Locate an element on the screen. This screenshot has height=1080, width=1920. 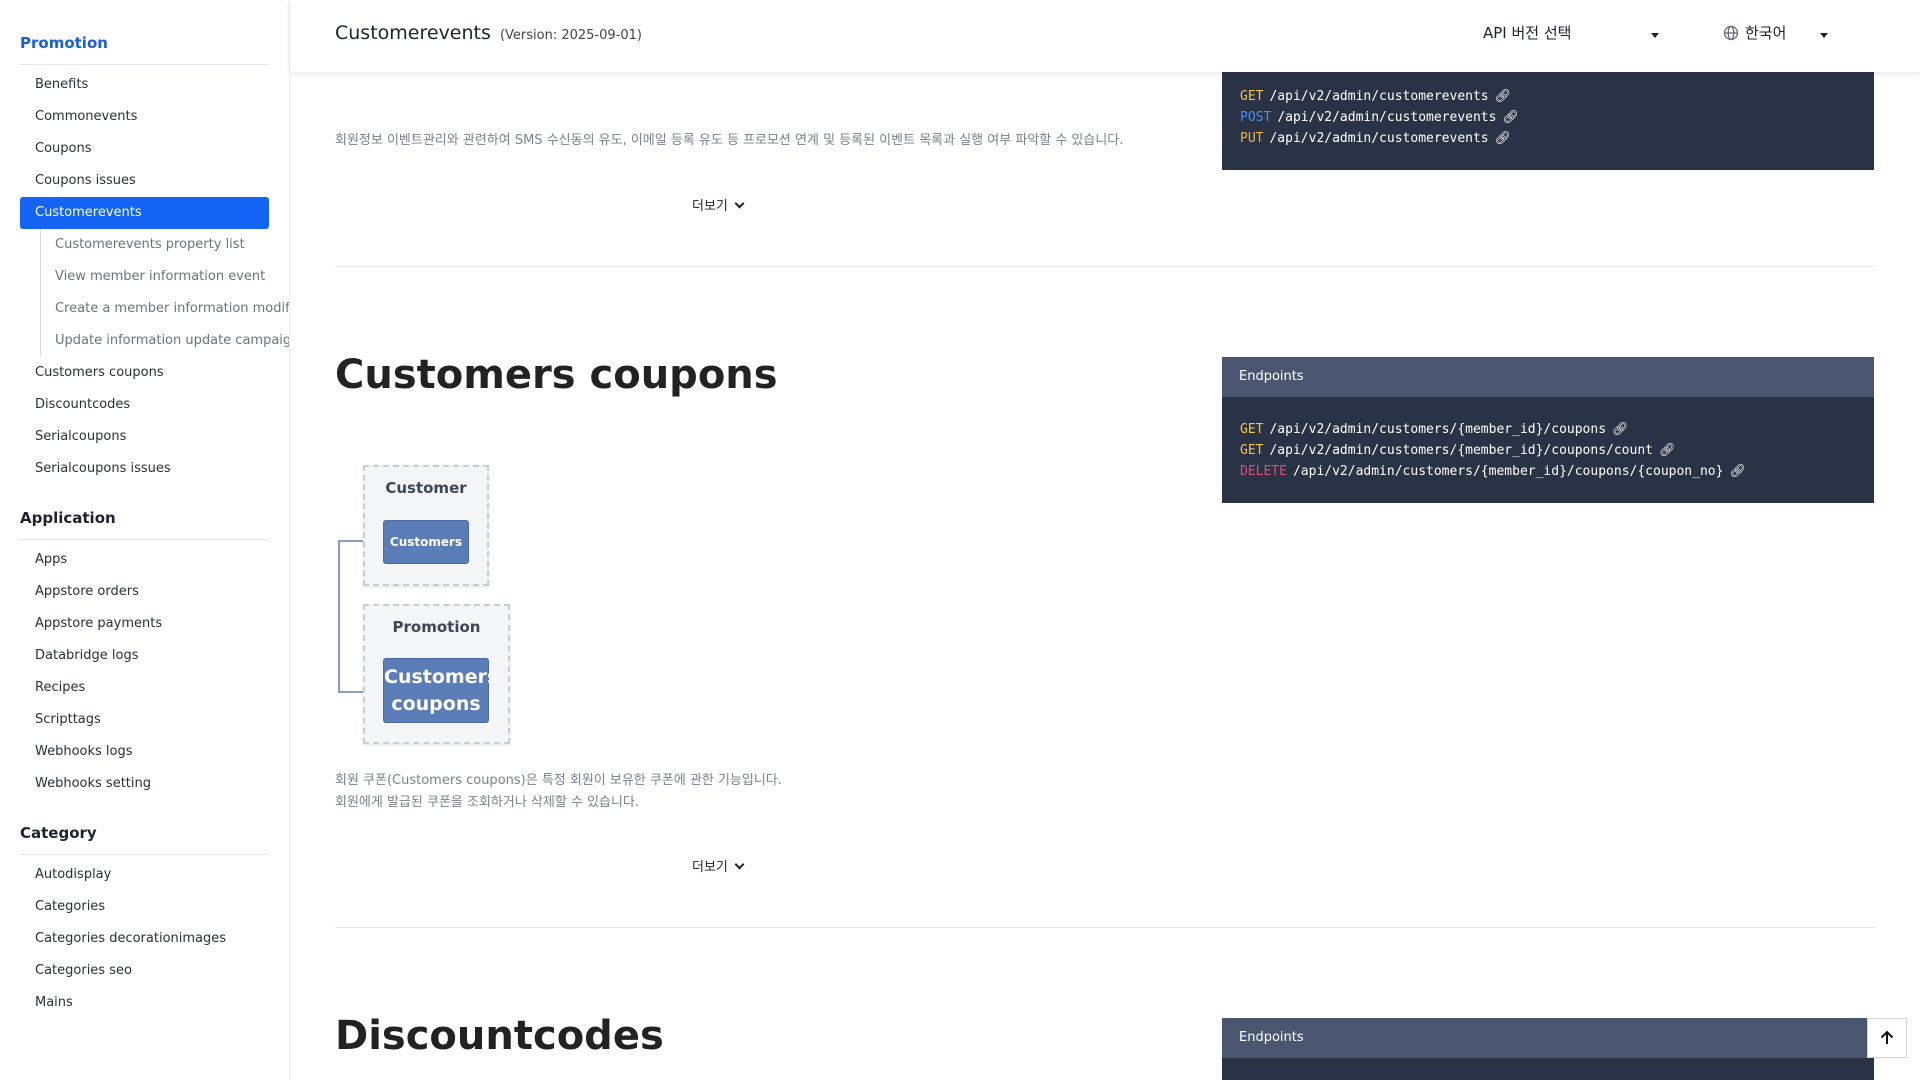
api-version-select: API 버전 선택 is located at coordinates (1527, 32).